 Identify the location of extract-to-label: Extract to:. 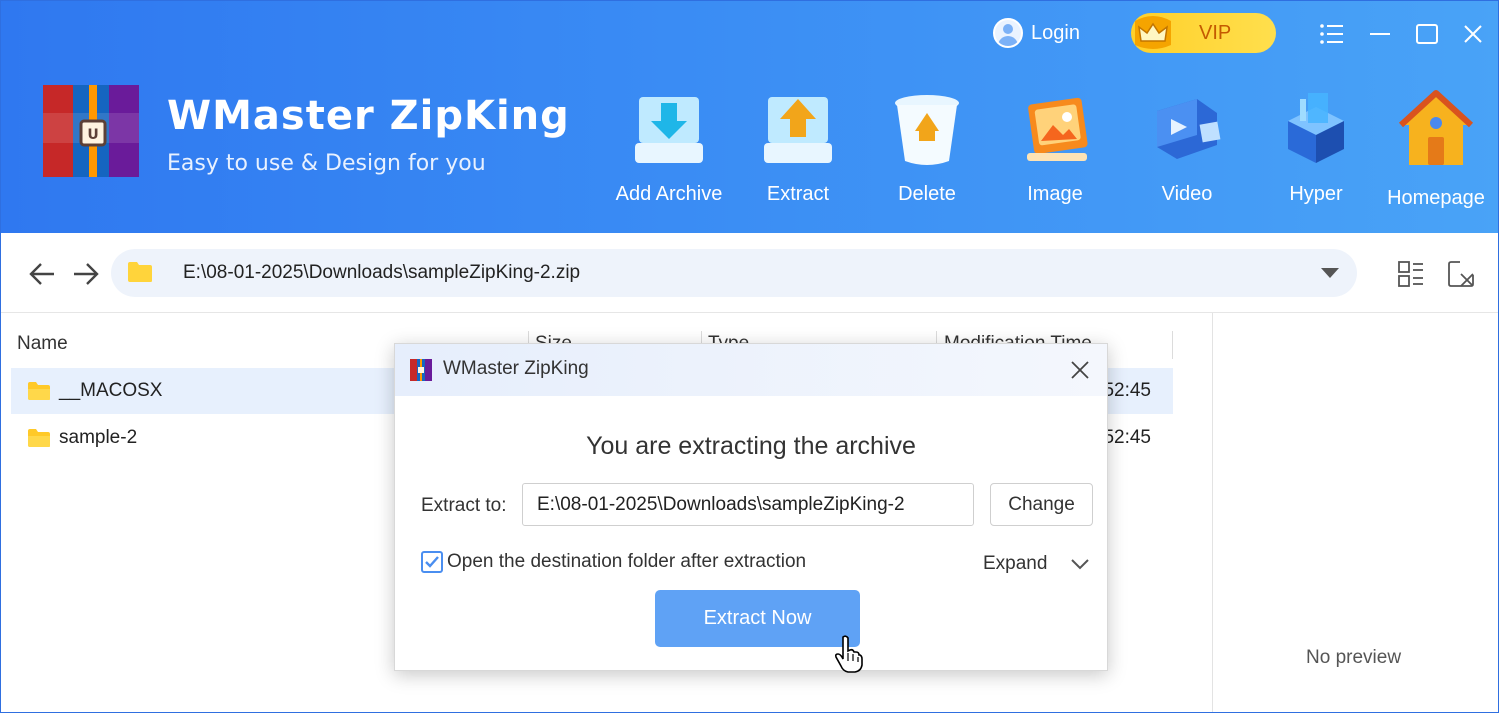
(464, 505).